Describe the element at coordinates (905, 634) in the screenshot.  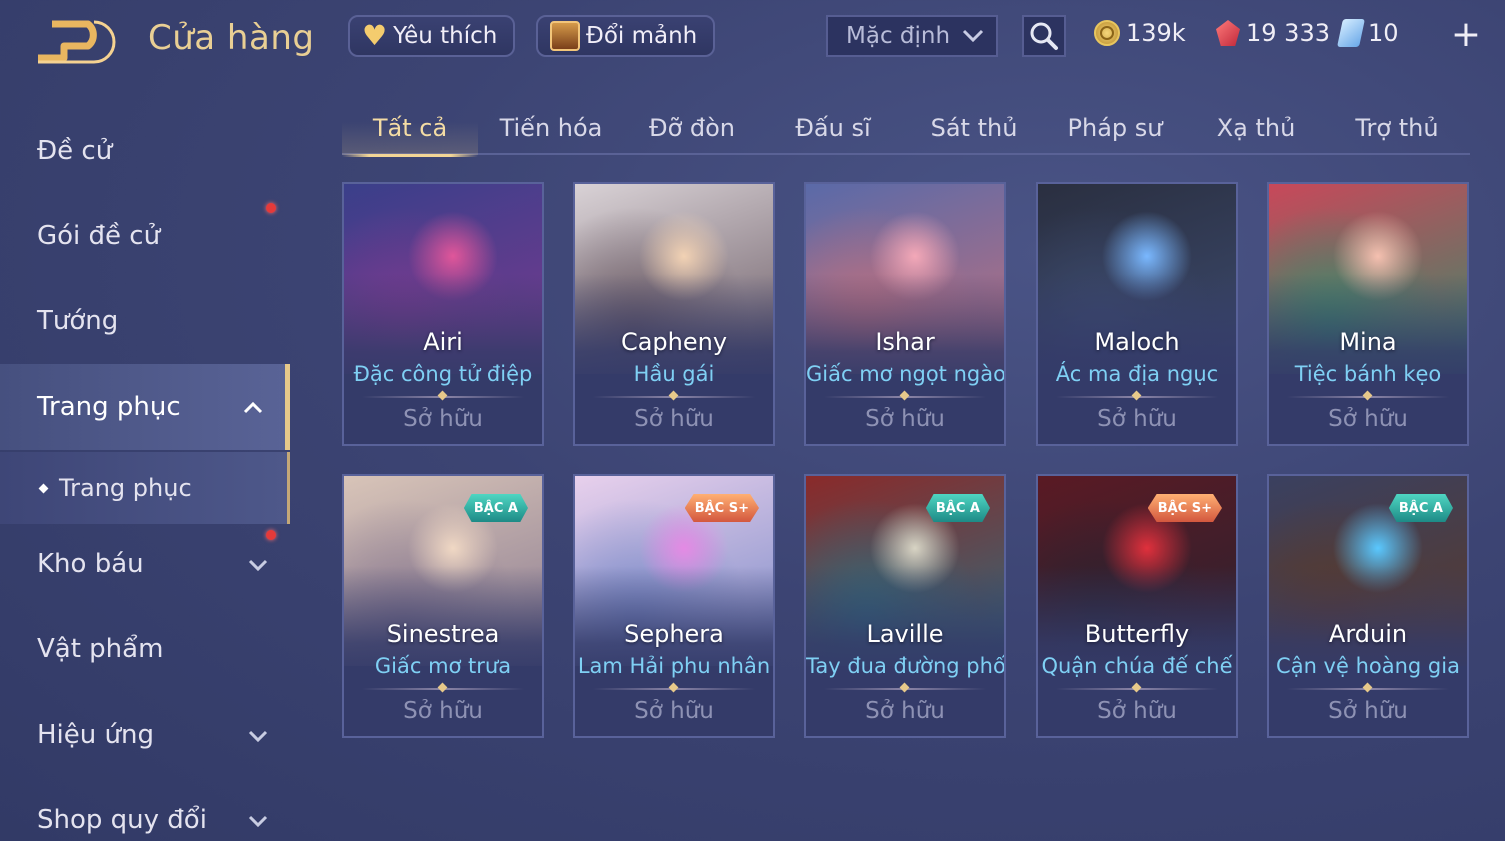
I see `hero-name: Laville` at that location.